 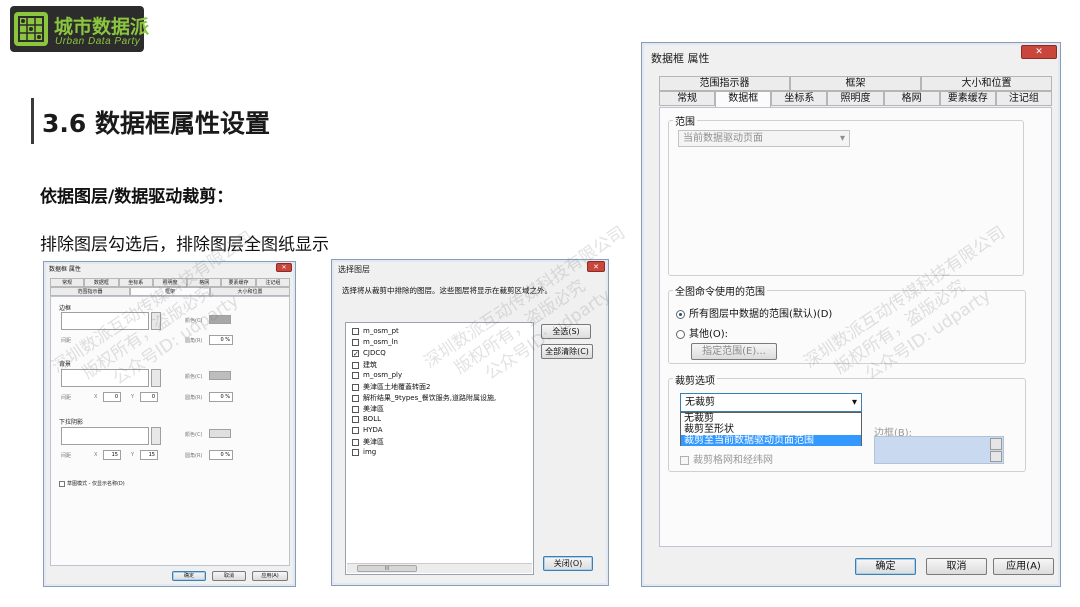 What do you see at coordinates (137, 197) in the screenshot?
I see `slide-subtitle: 依据图层/数据驱动裁剪：` at bounding box center [137, 197].